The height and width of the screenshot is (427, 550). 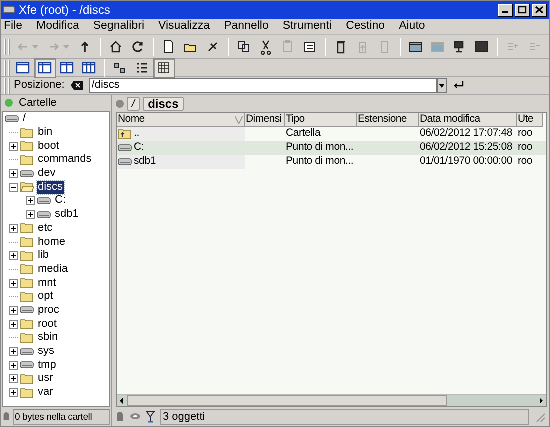 I want to click on tree-item: home, so click(x=52, y=242).